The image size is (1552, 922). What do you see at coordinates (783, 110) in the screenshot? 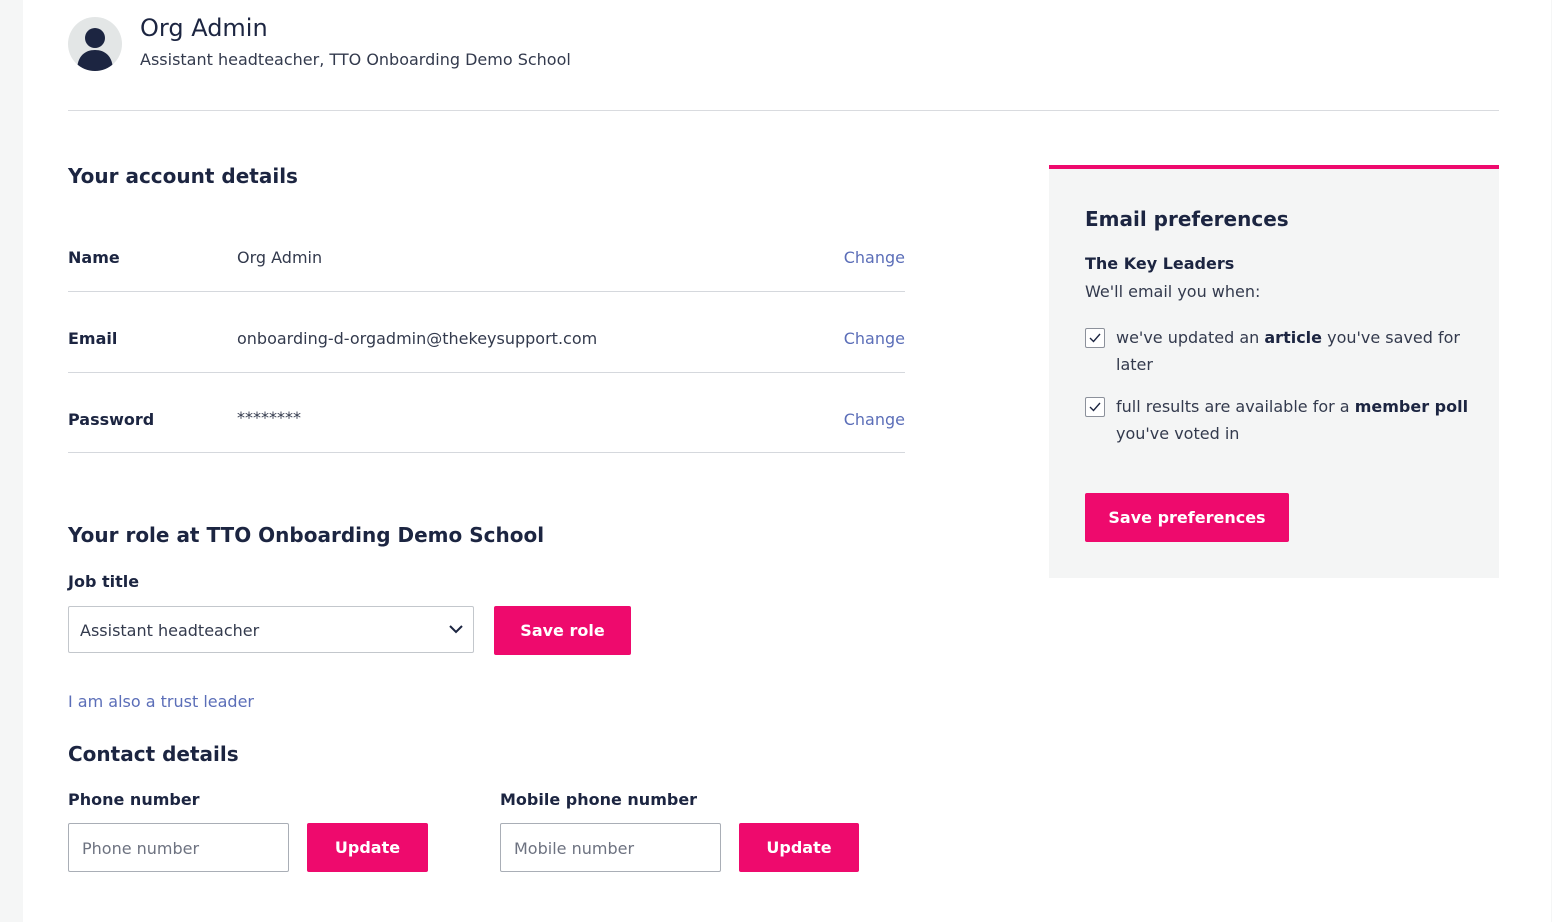
I see `divider` at bounding box center [783, 110].